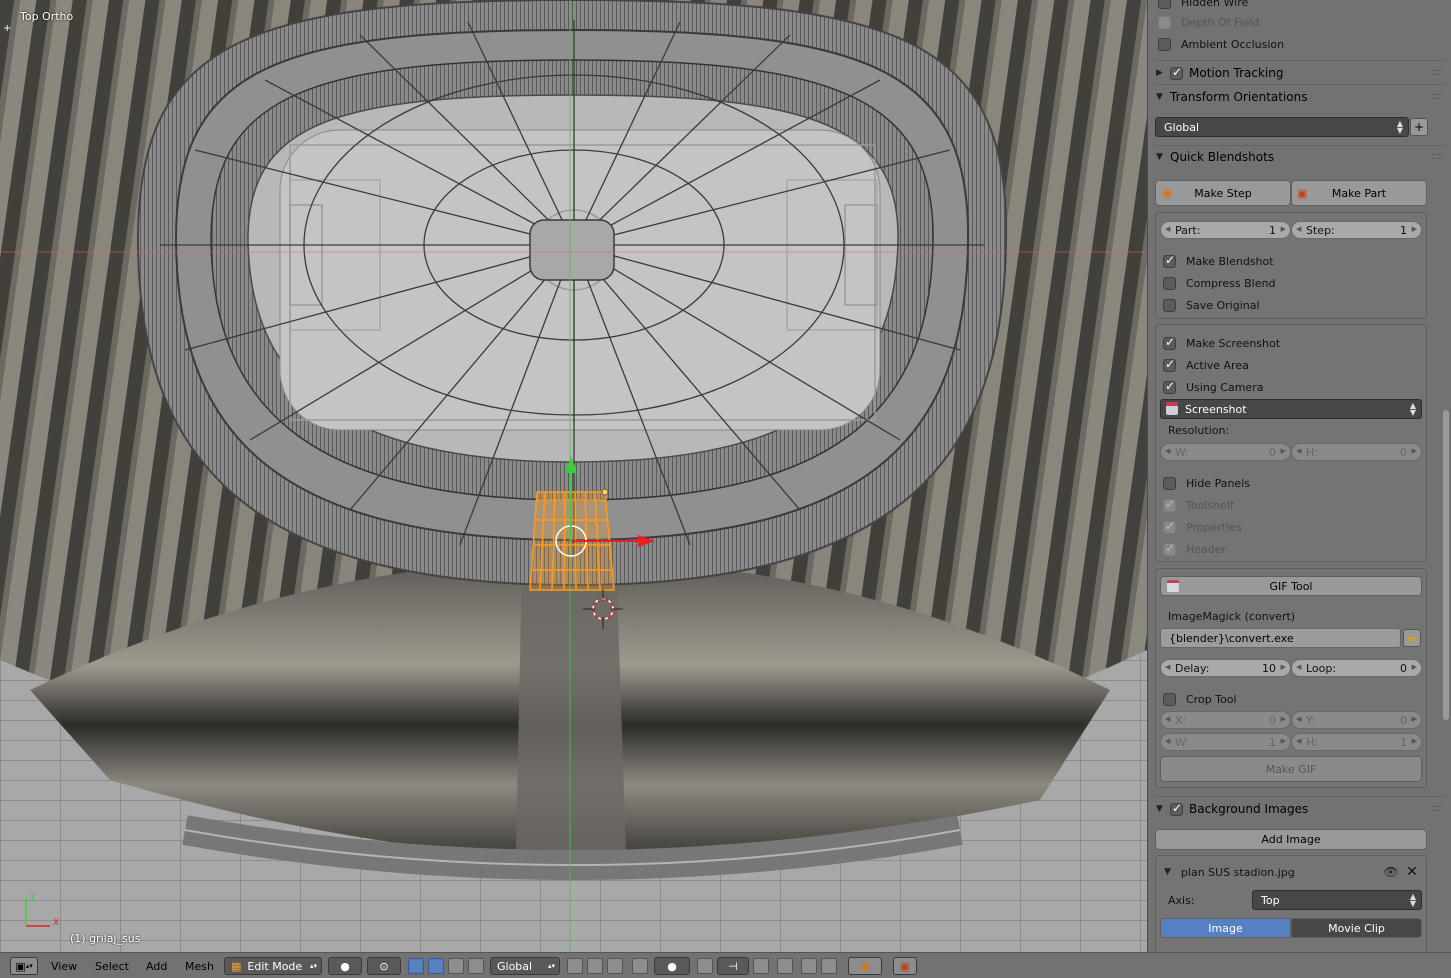  Describe the element at coordinates (733, 966) in the screenshot. I see `snap-element-select: ⊣` at that location.